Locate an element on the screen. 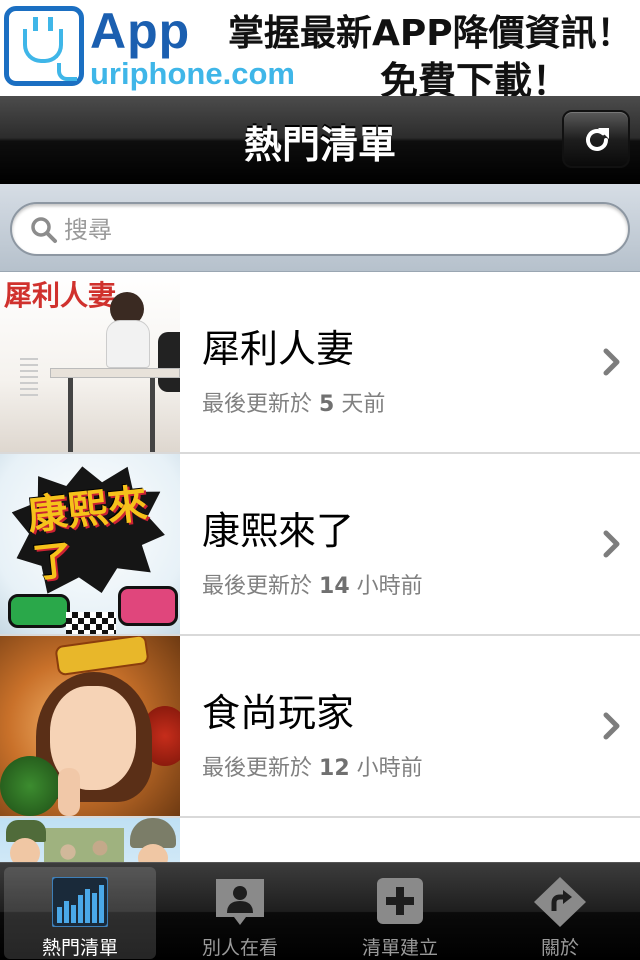 This screenshot has height=960, width=640. item-updated: 最後更新於 5 天前 is located at coordinates (294, 404).